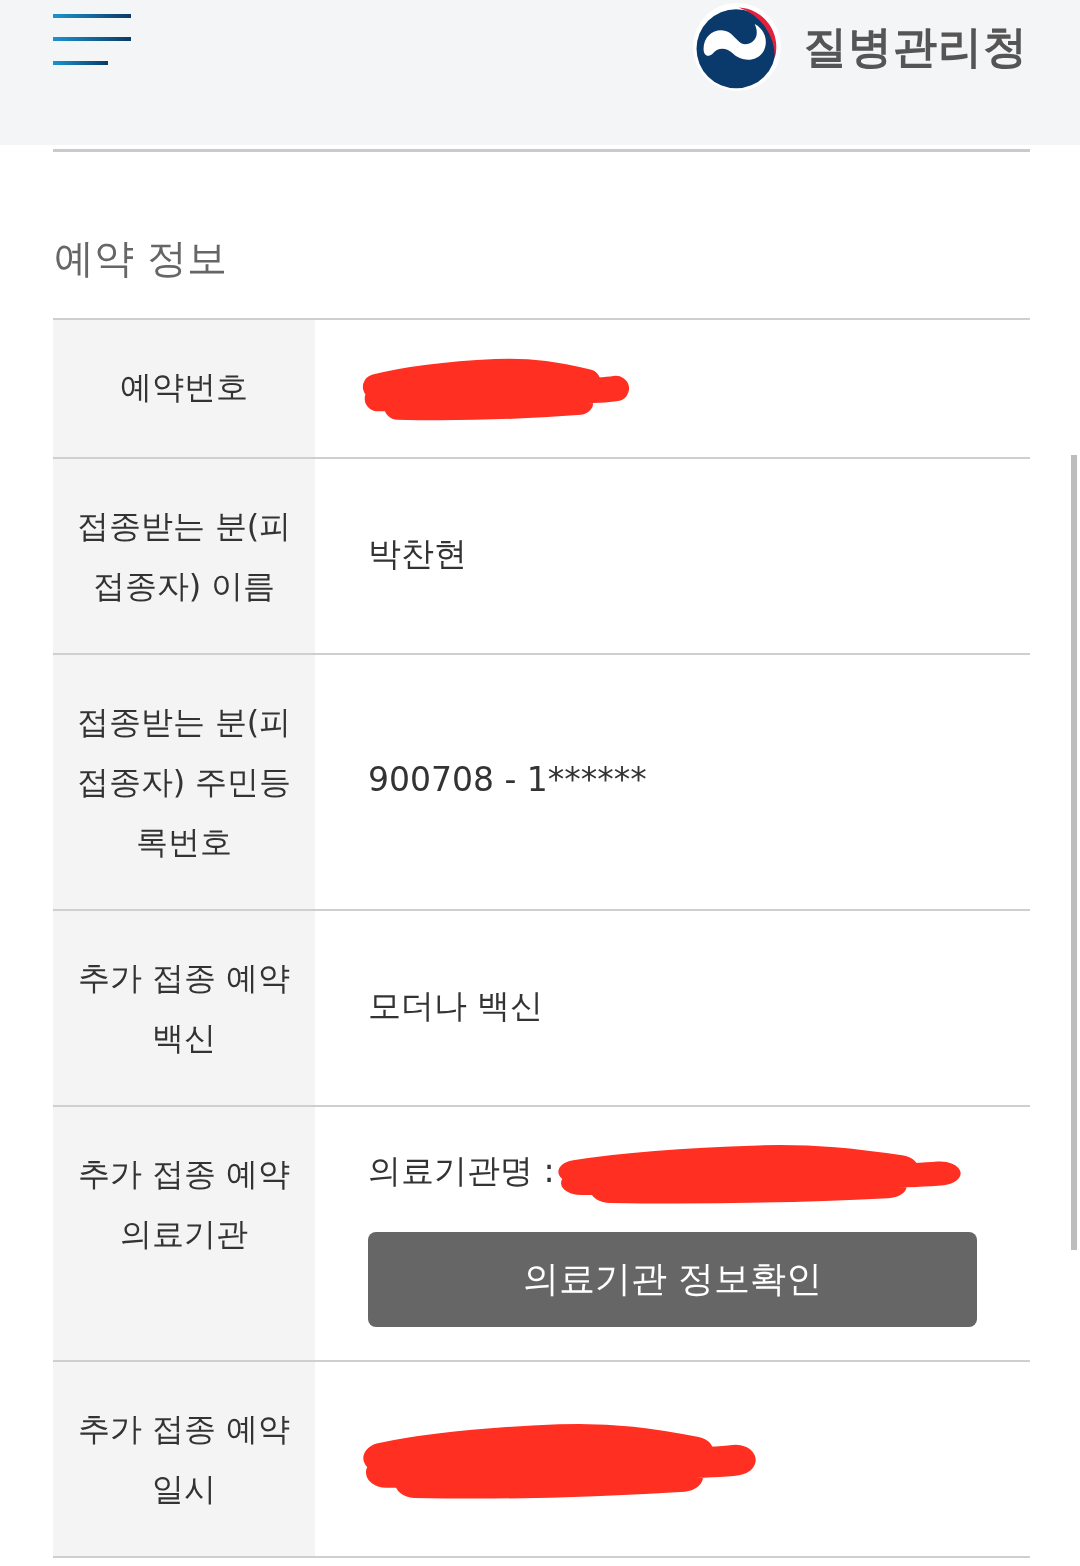 This screenshot has width=1080, height=1566. Describe the element at coordinates (184, 388) in the screenshot. I see `row-label-cell: 예약번호` at that location.